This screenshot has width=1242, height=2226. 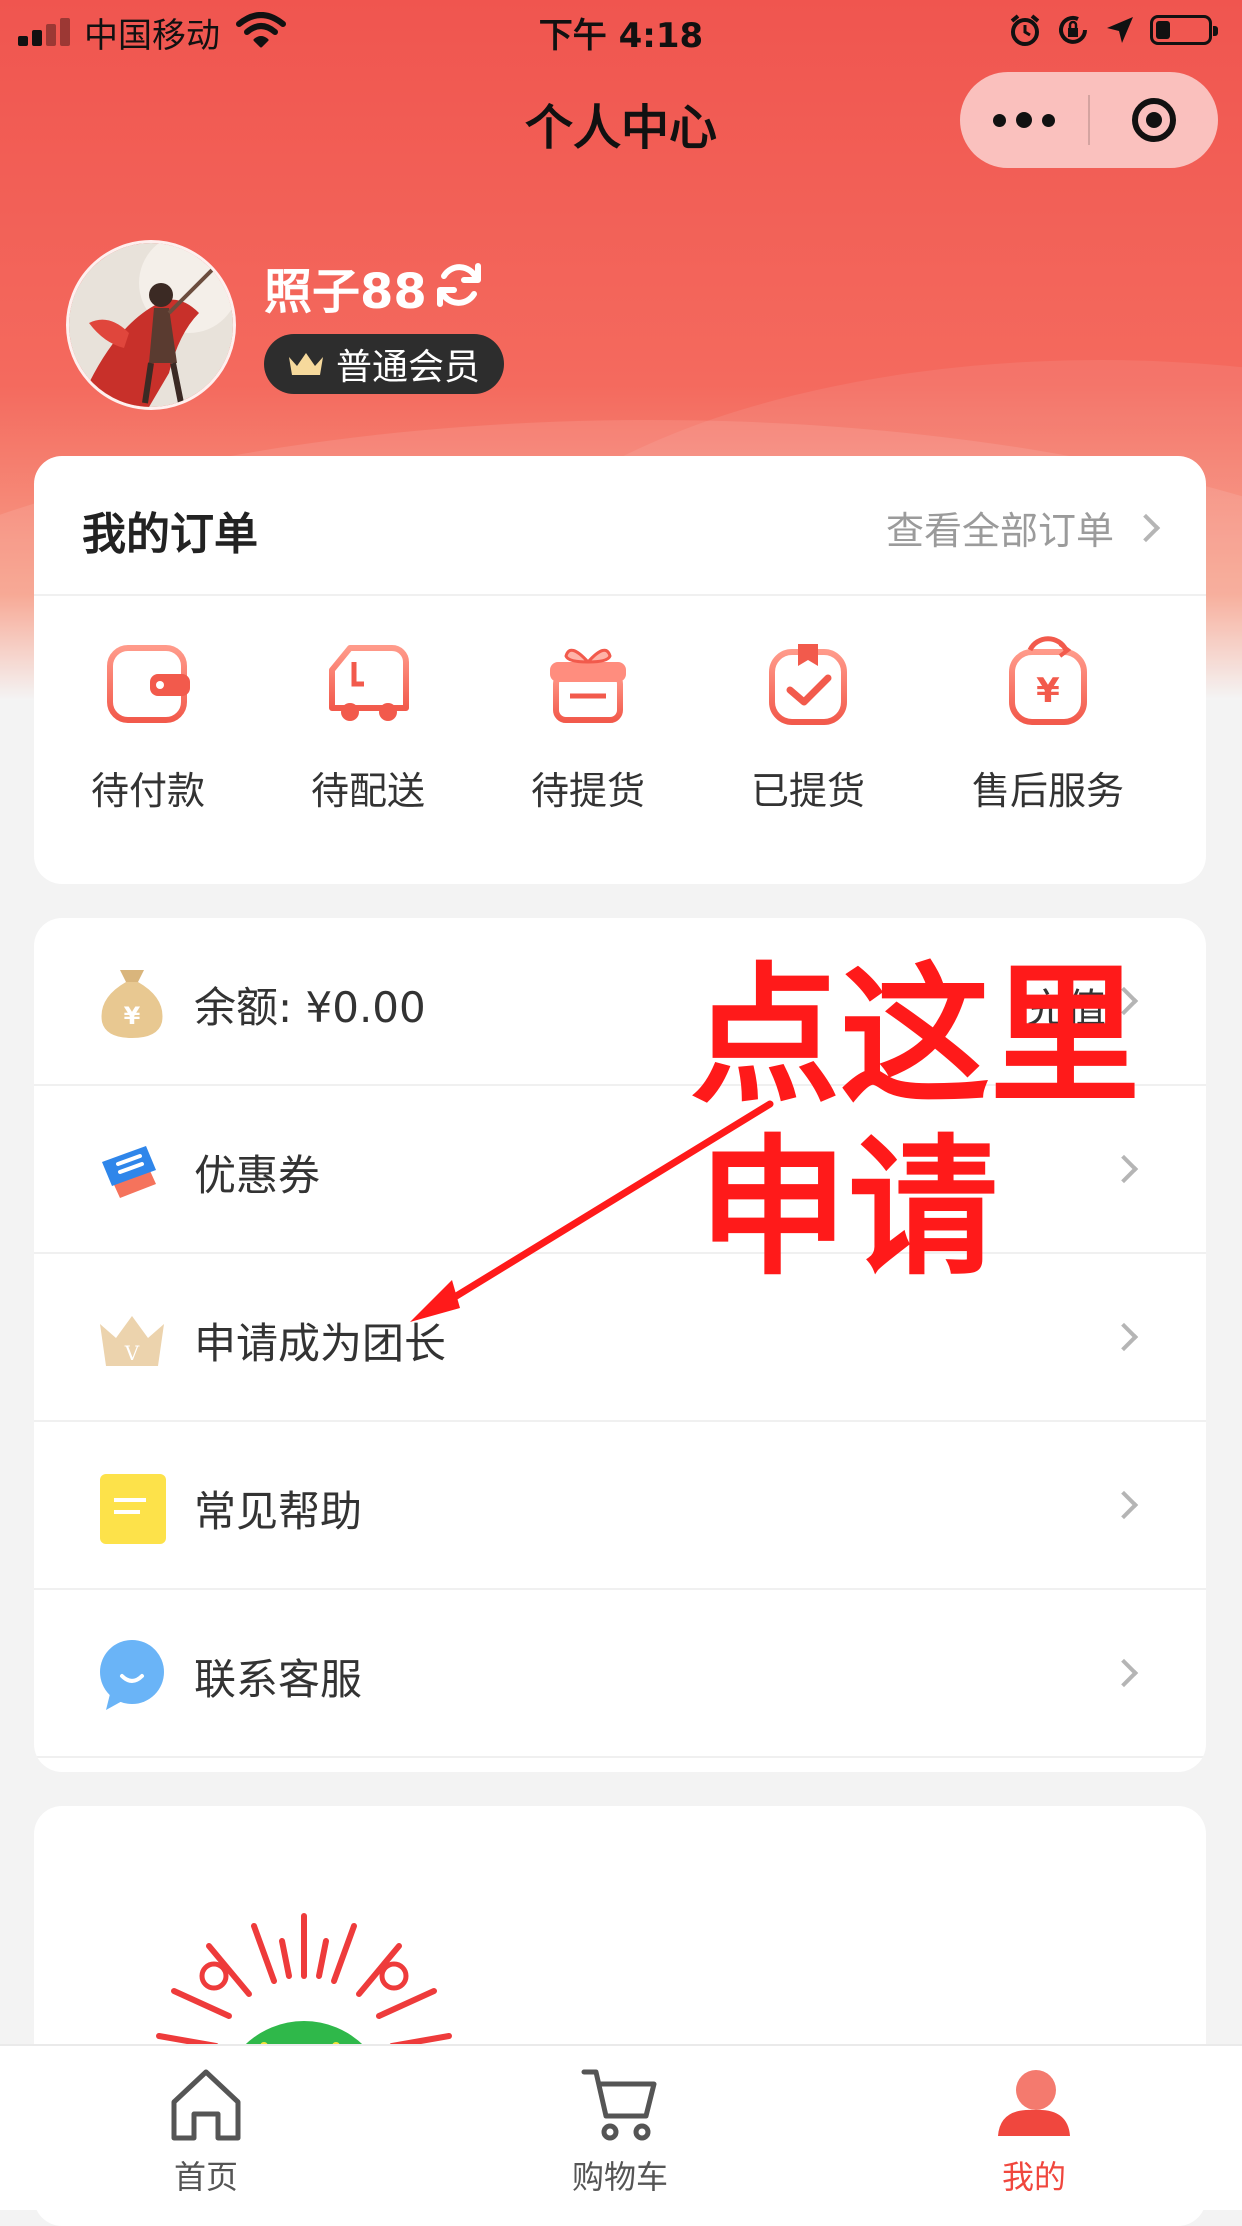 I want to click on orders-title: 我的订单, so click(x=170, y=534).